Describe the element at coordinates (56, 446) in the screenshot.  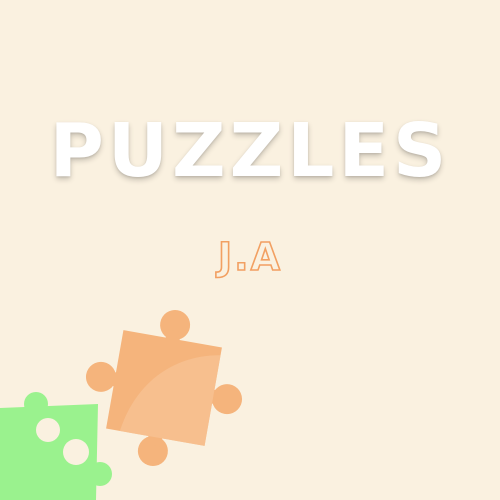
I see `green-puzzle-piece-icon` at that location.